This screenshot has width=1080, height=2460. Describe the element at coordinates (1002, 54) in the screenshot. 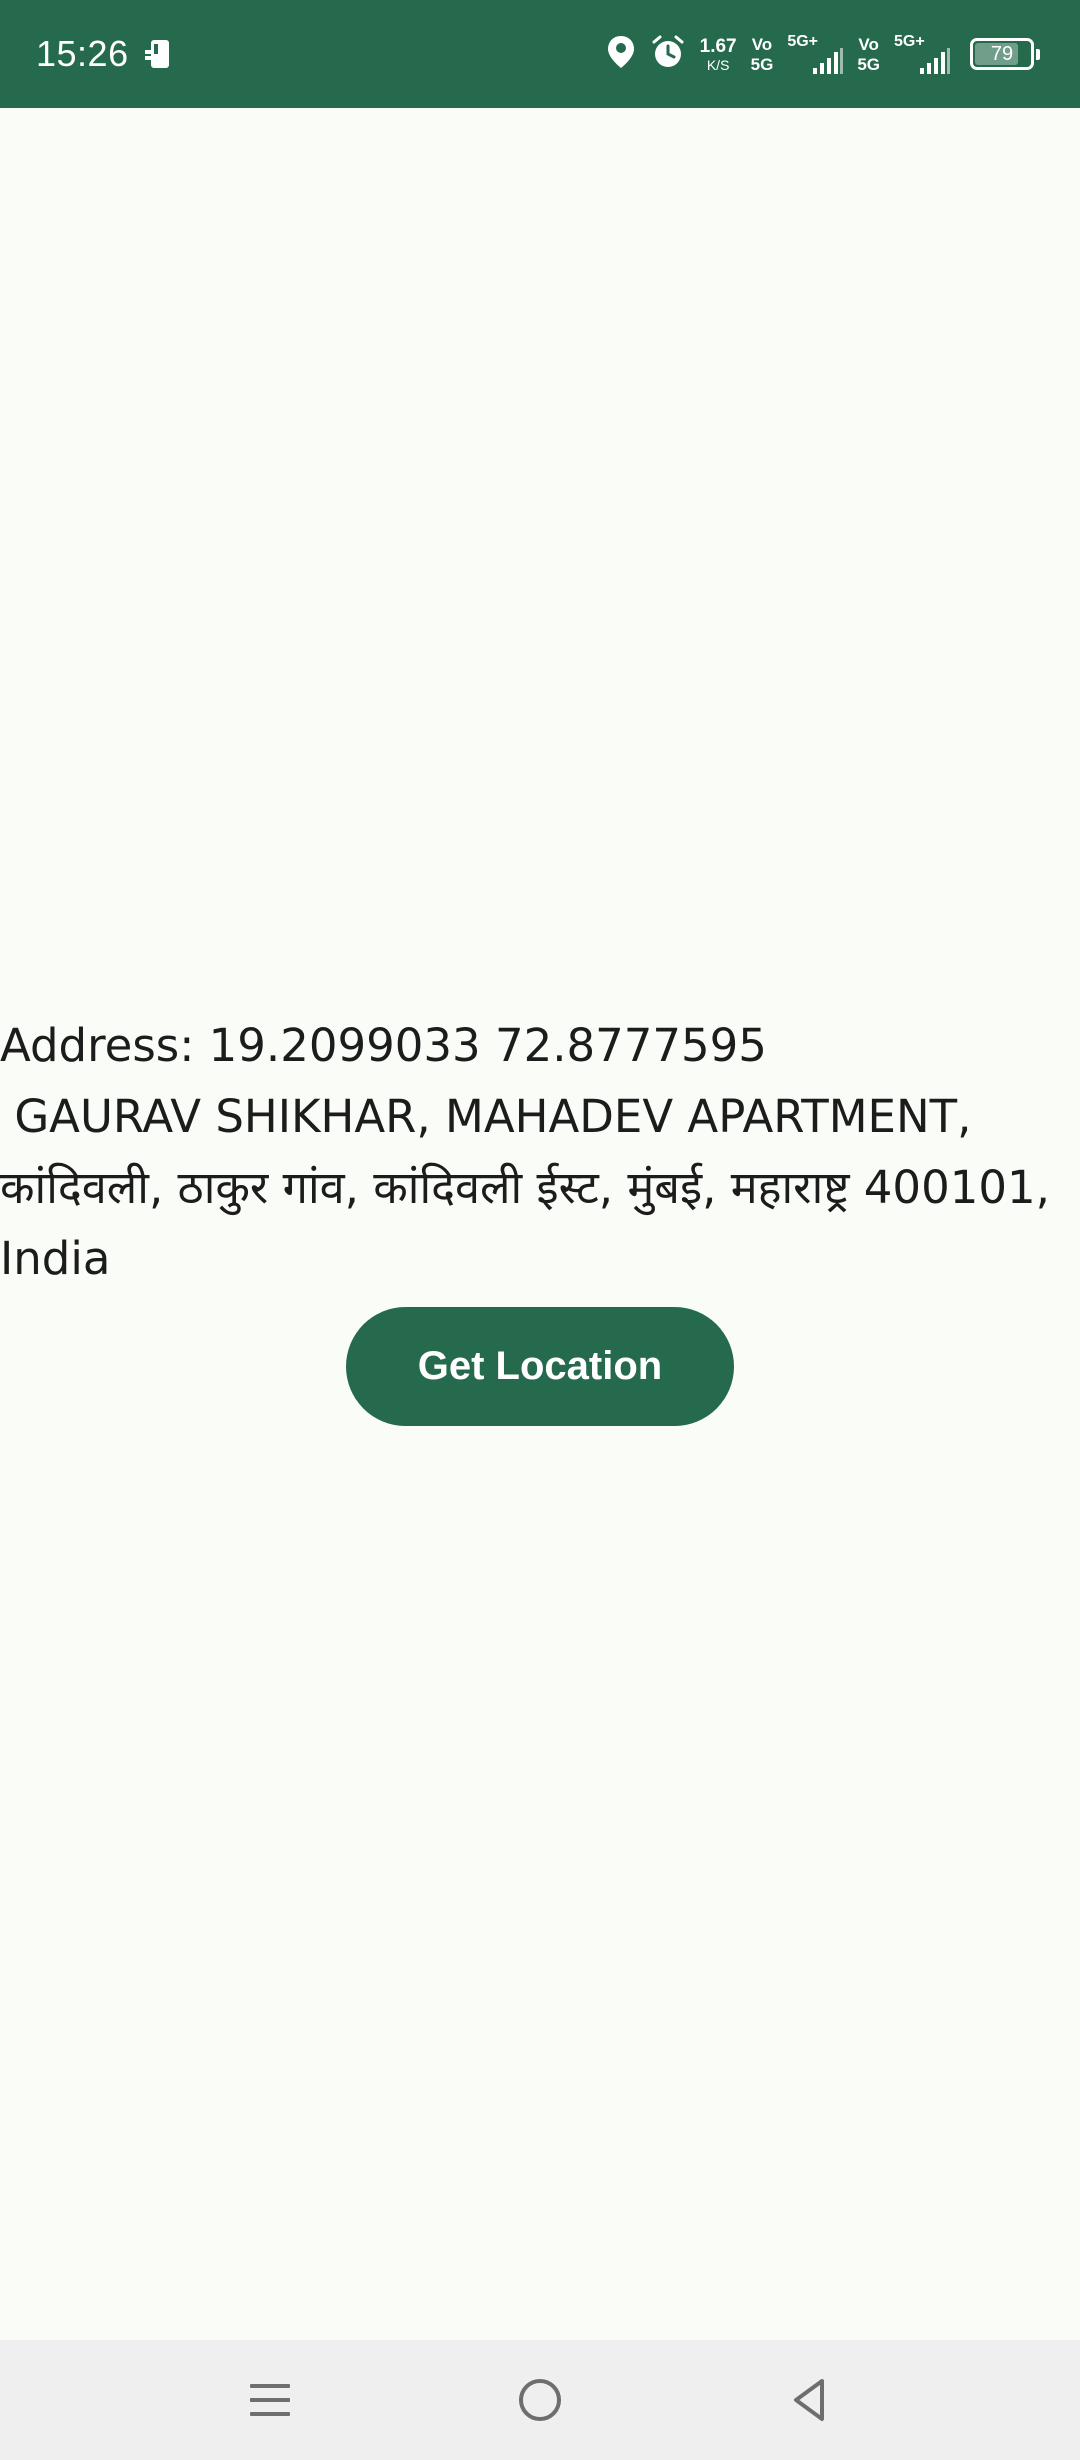

I see `battery-level: 79` at that location.